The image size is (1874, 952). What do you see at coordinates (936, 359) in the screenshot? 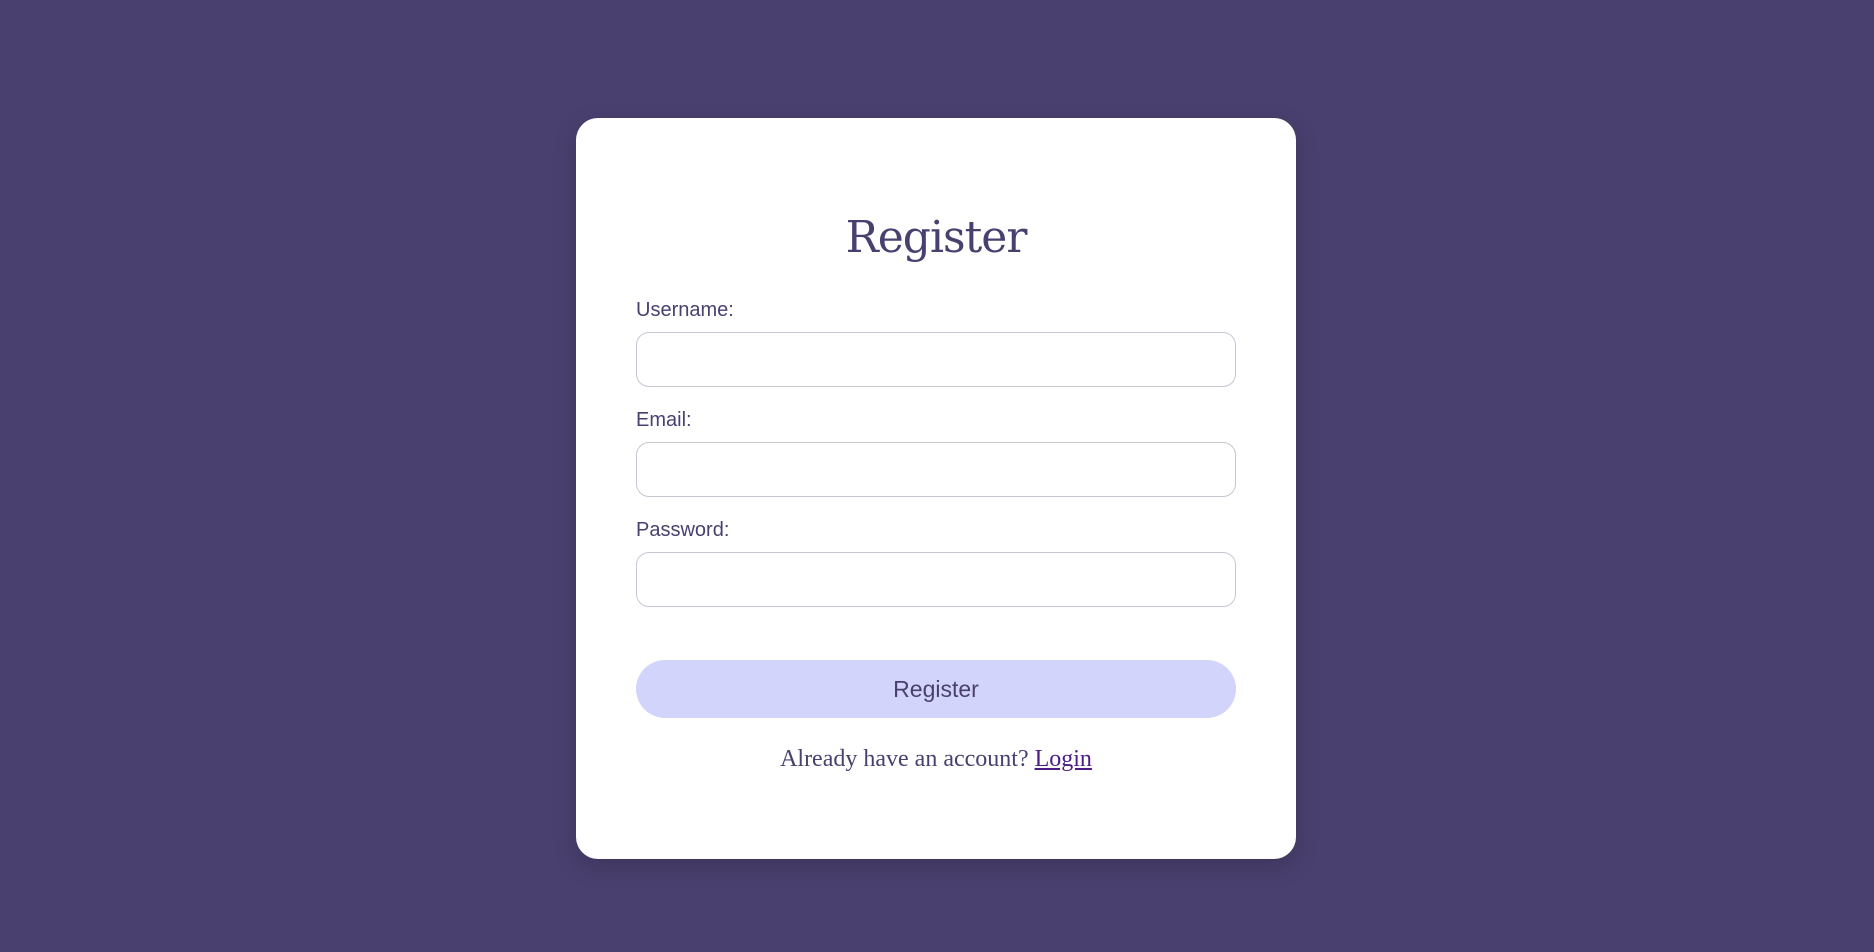
I see `username-input` at bounding box center [936, 359].